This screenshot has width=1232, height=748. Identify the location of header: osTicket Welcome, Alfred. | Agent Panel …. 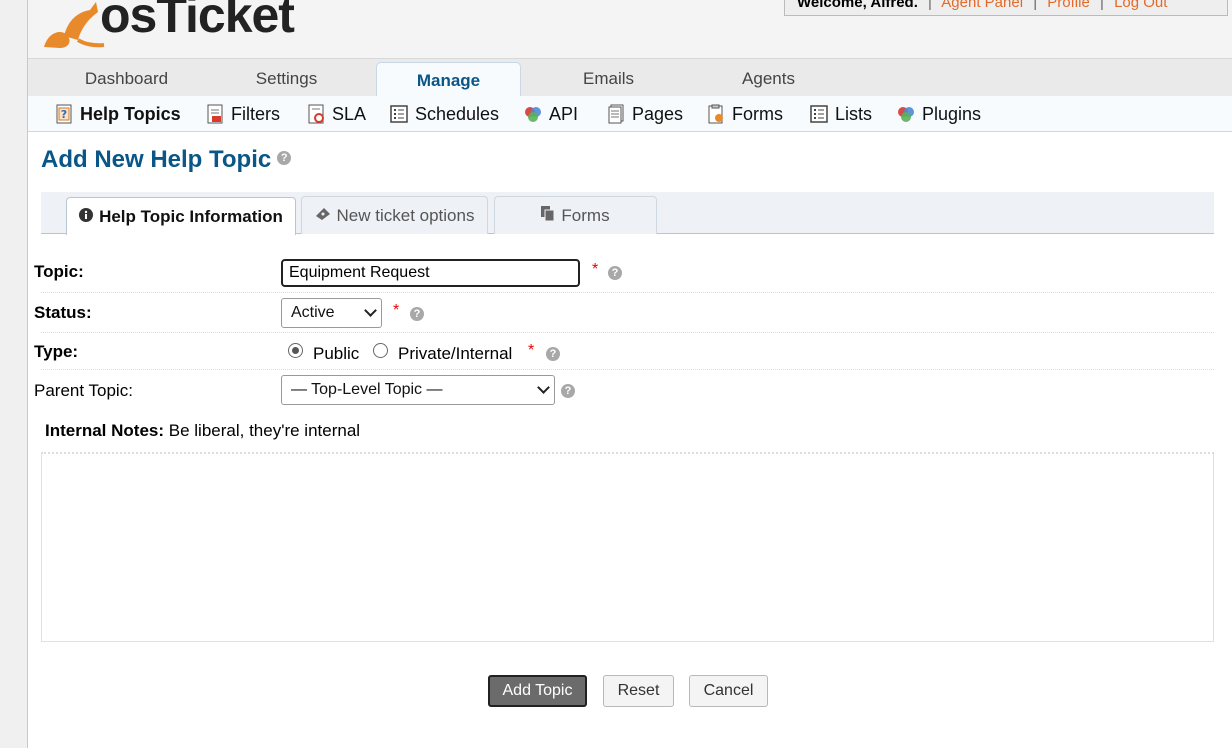
(630, 29).